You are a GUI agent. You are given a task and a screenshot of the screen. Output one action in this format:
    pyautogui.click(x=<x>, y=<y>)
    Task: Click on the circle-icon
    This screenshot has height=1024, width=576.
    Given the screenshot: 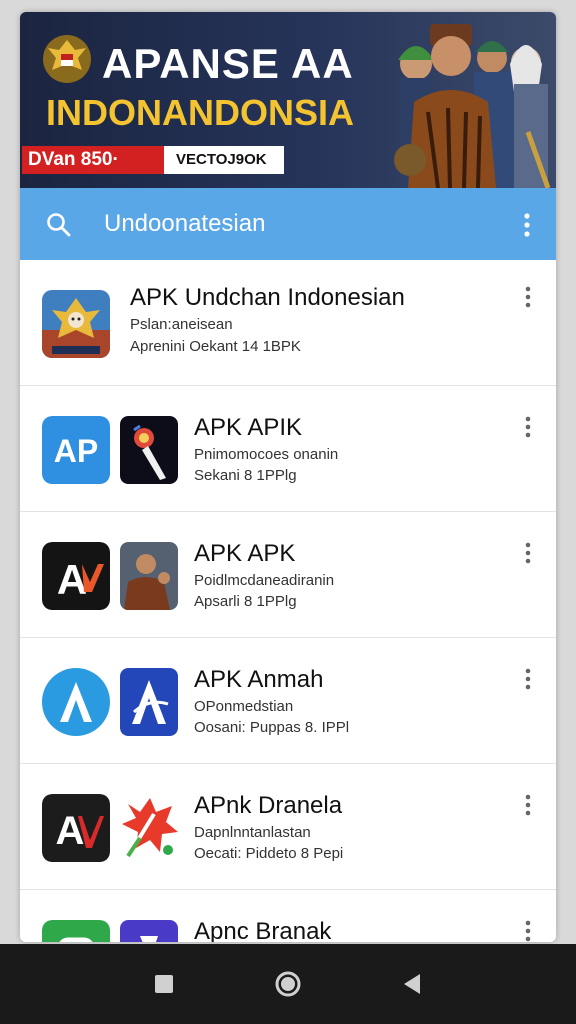 What is the action you would take?
    pyautogui.click(x=288, y=984)
    